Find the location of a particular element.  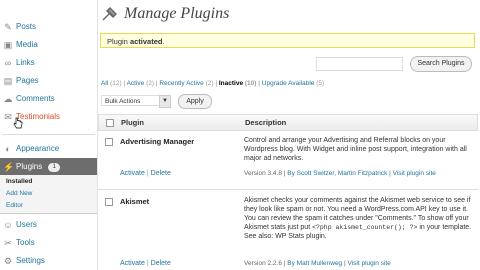

tools-icon: ✂ is located at coordinates (8, 243).